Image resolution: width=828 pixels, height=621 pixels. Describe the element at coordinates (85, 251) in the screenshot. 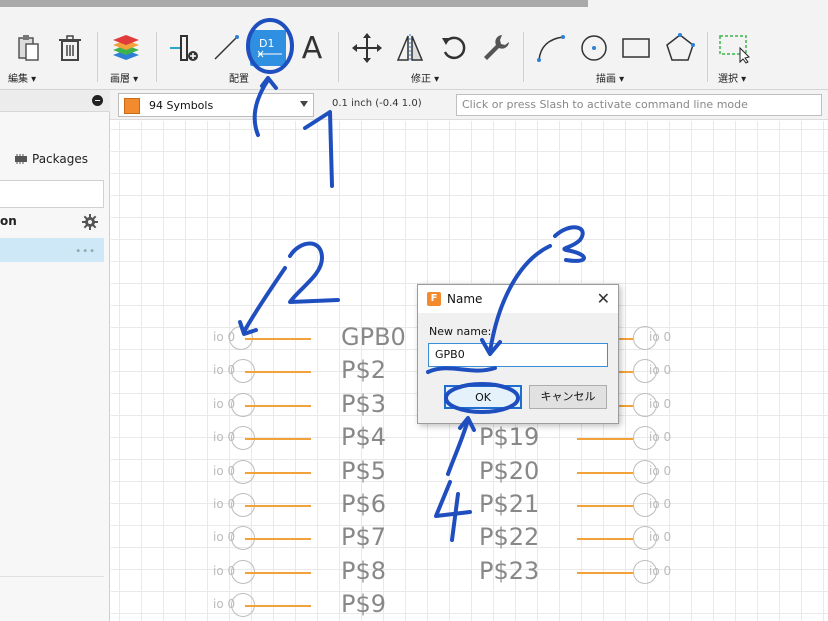

I see `row-menu-icon: •••` at that location.